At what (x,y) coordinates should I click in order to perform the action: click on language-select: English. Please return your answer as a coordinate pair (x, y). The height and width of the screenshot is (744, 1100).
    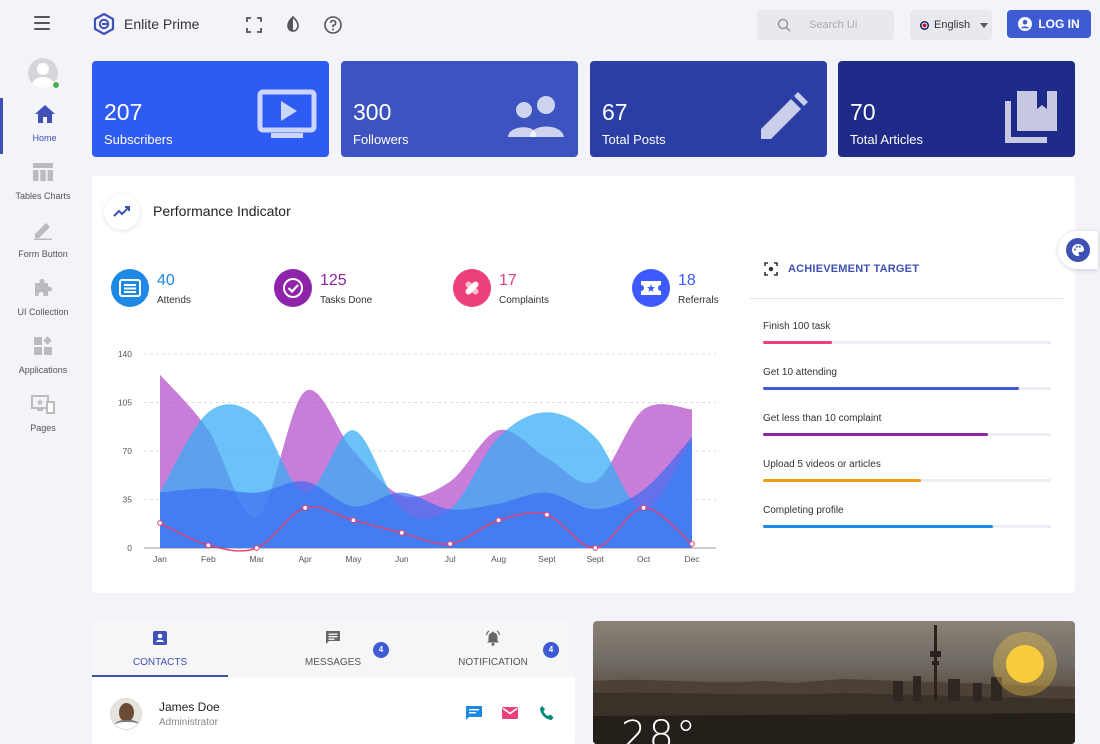
    Looking at the image, I should click on (951, 25).